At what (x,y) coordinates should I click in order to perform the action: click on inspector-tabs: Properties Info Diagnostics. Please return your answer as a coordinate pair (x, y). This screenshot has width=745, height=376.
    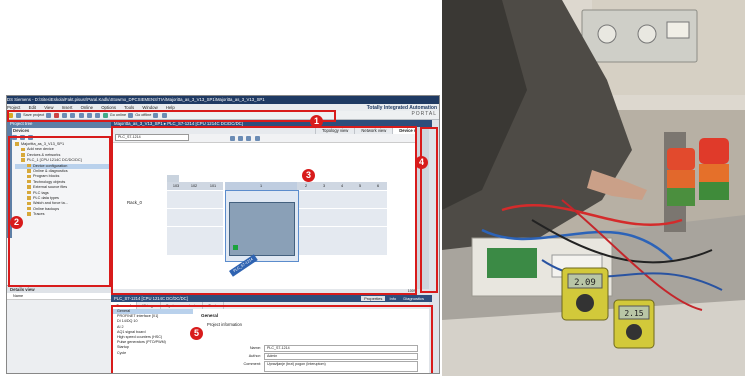
    Looking at the image, I should click on (348, 298).